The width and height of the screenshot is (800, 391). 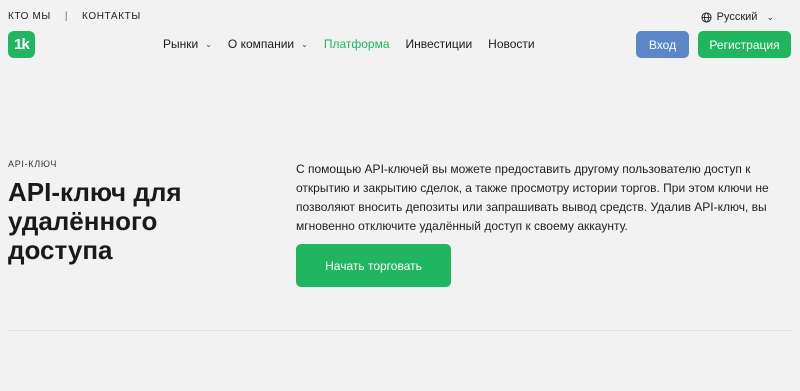 I want to click on nav-item-label: Новости, so click(x=511, y=44).